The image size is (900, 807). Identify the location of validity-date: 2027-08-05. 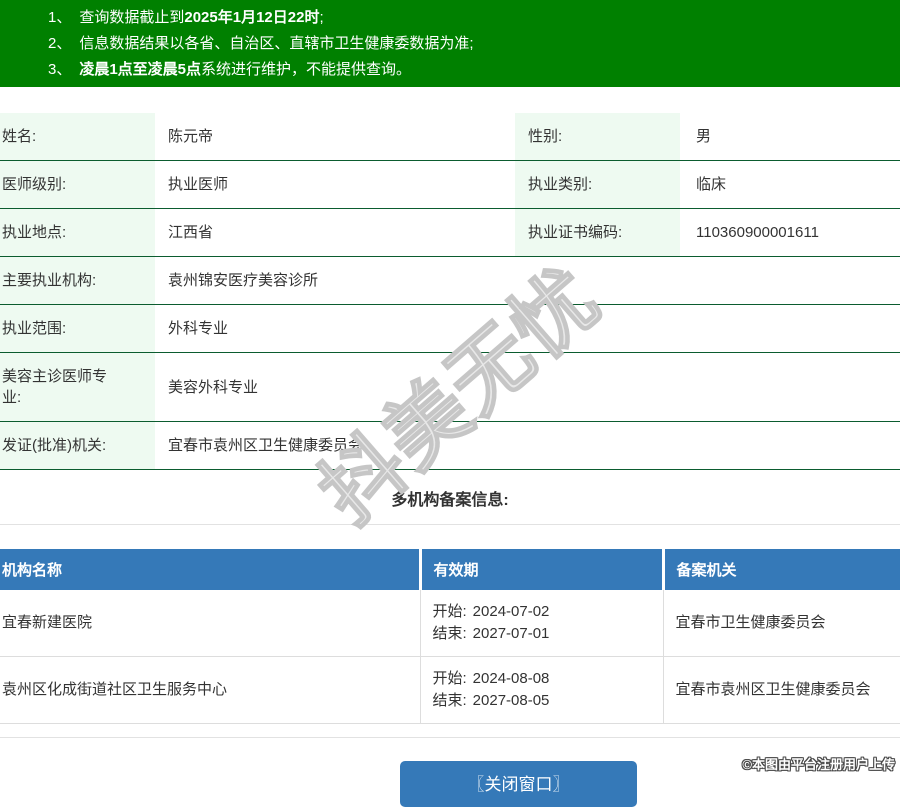
(511, 700).